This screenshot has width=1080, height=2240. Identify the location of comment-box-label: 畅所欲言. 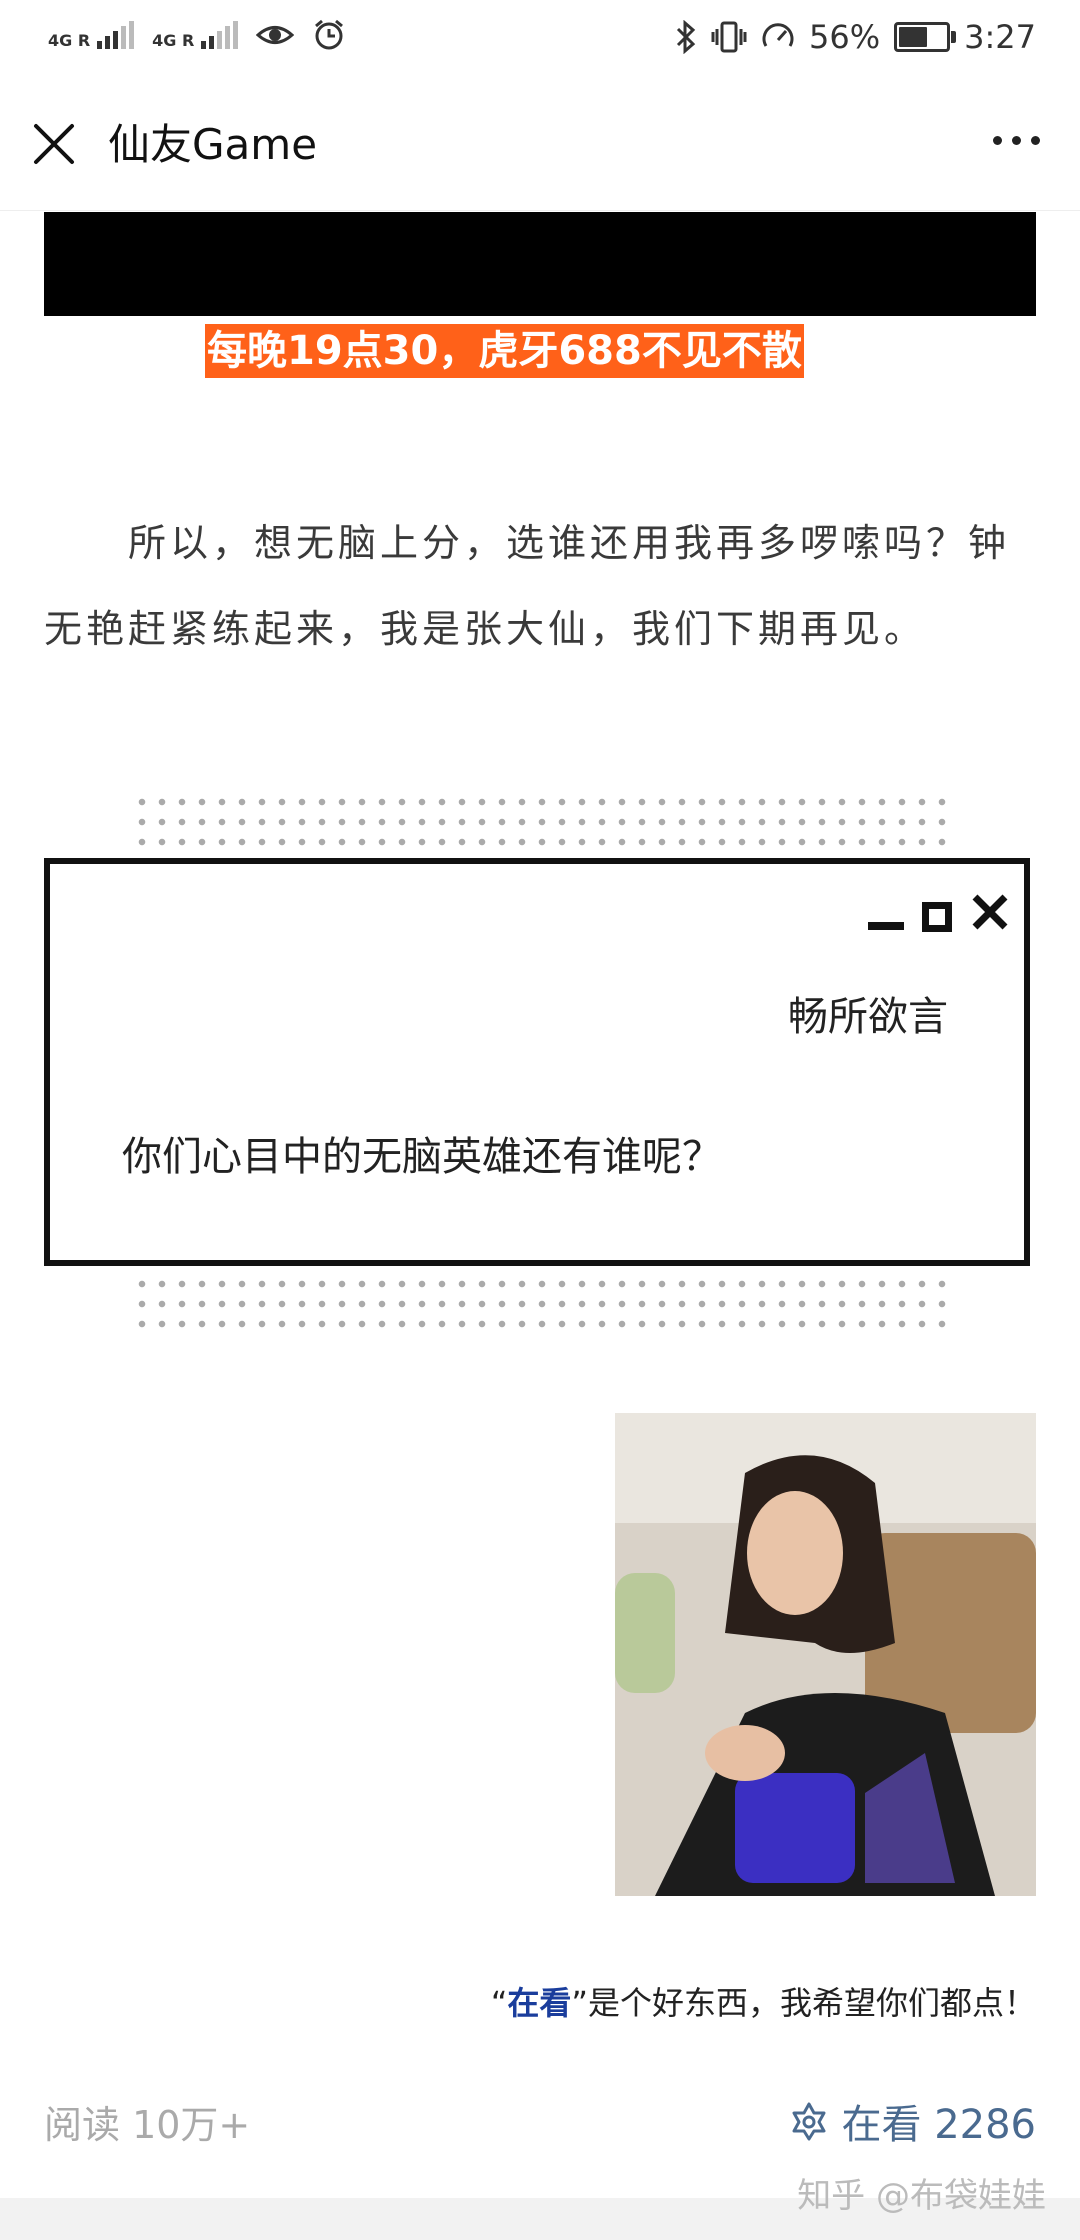
(868, 1017).